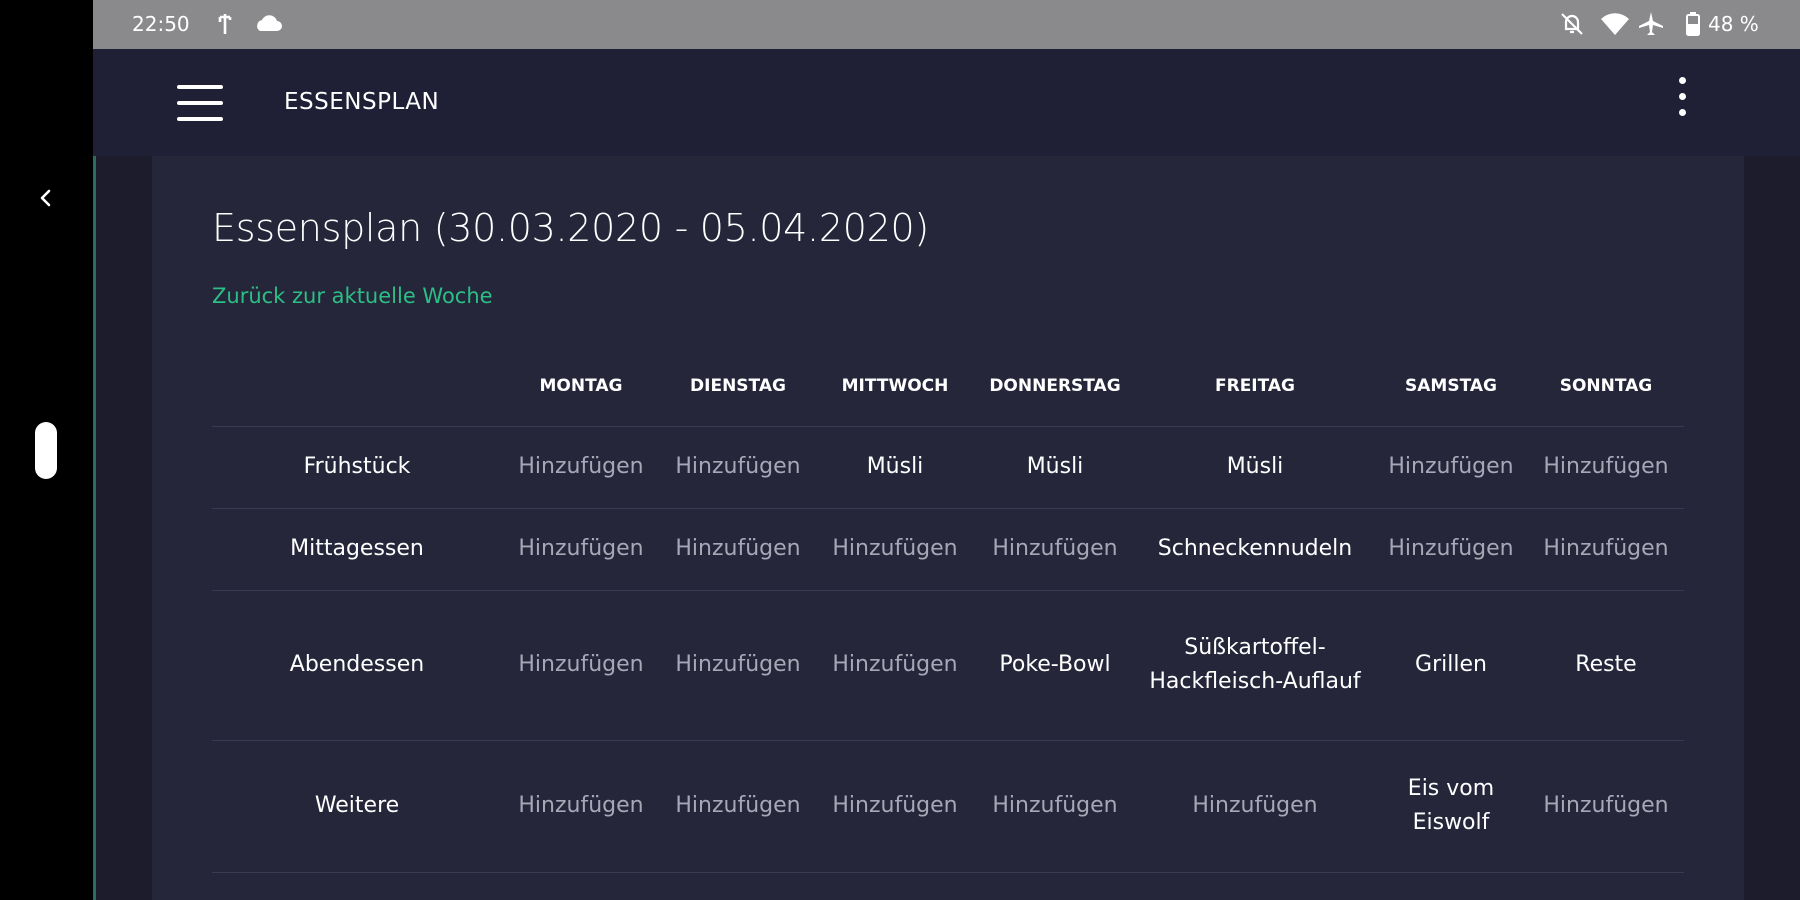  Describe the element at coordinates (946, 24) in the screenshot. I see `status-bar: 22:50 48 %` at that location.